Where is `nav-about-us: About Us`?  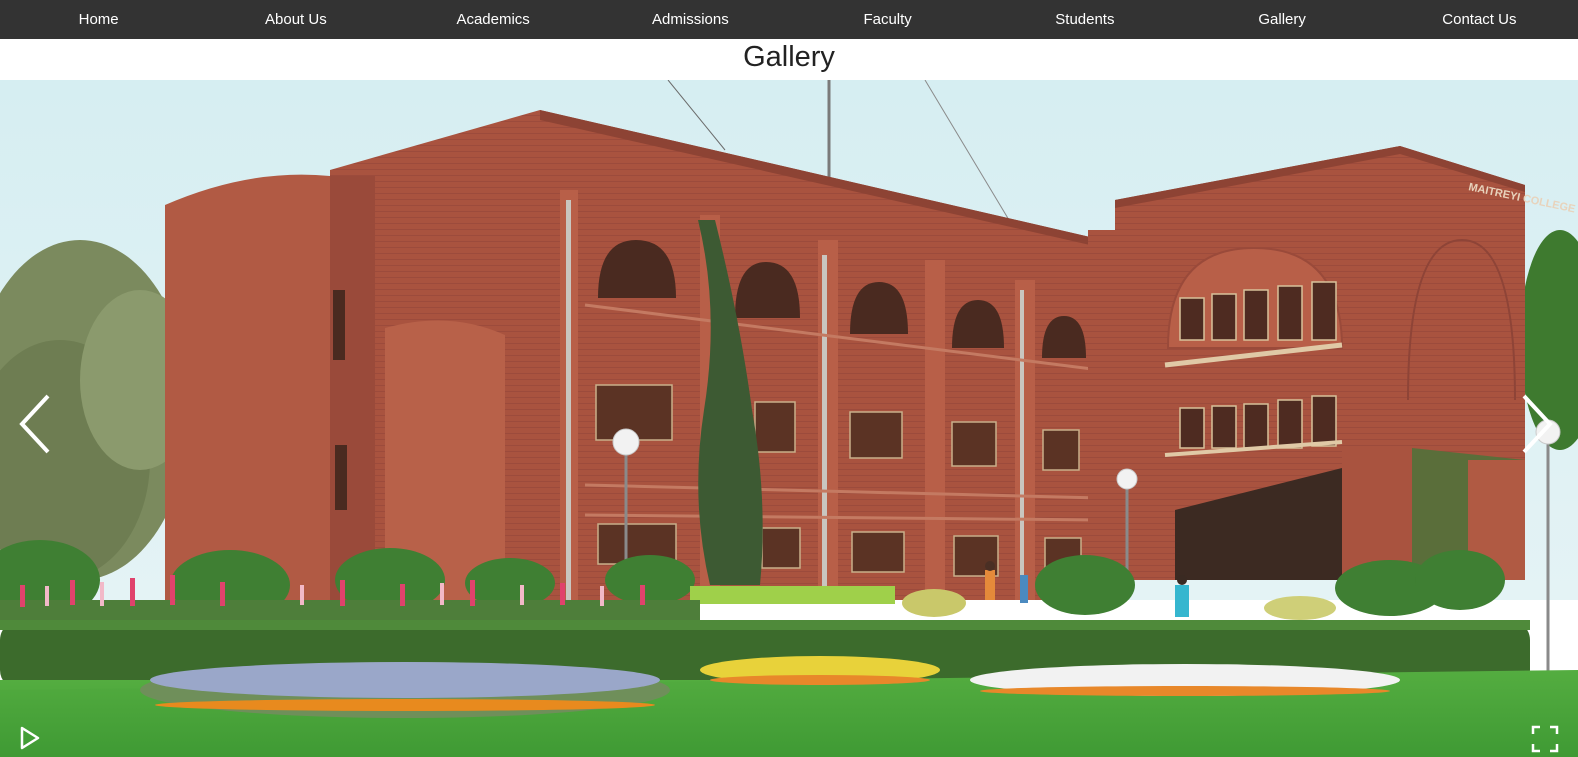
nav-about-us: About Us is located at coordinates (295, 20).